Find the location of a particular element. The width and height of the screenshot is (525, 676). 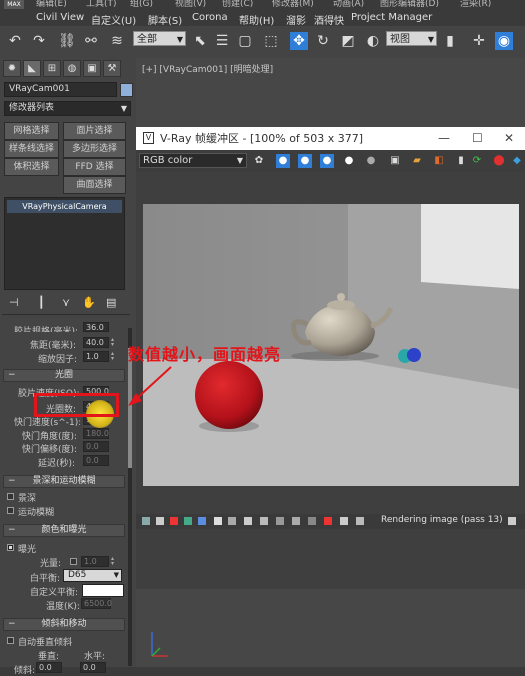

stop-render-icon: ⬤ is located at coordinates (499, 161).